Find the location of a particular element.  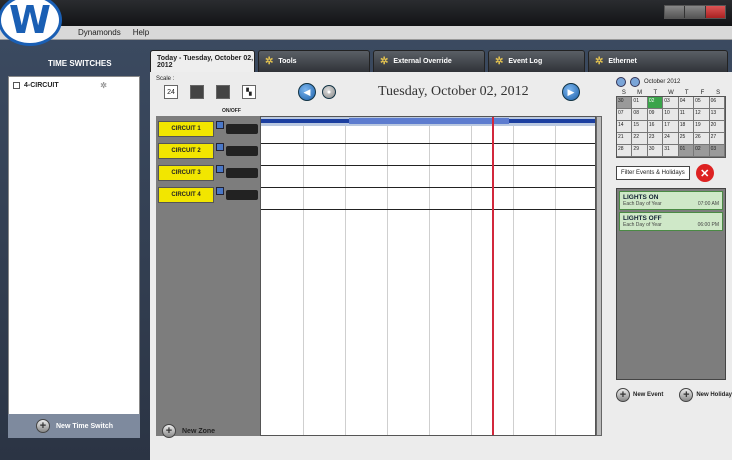

event-title: LIGHTS ON is located at coordinates (641, 197).